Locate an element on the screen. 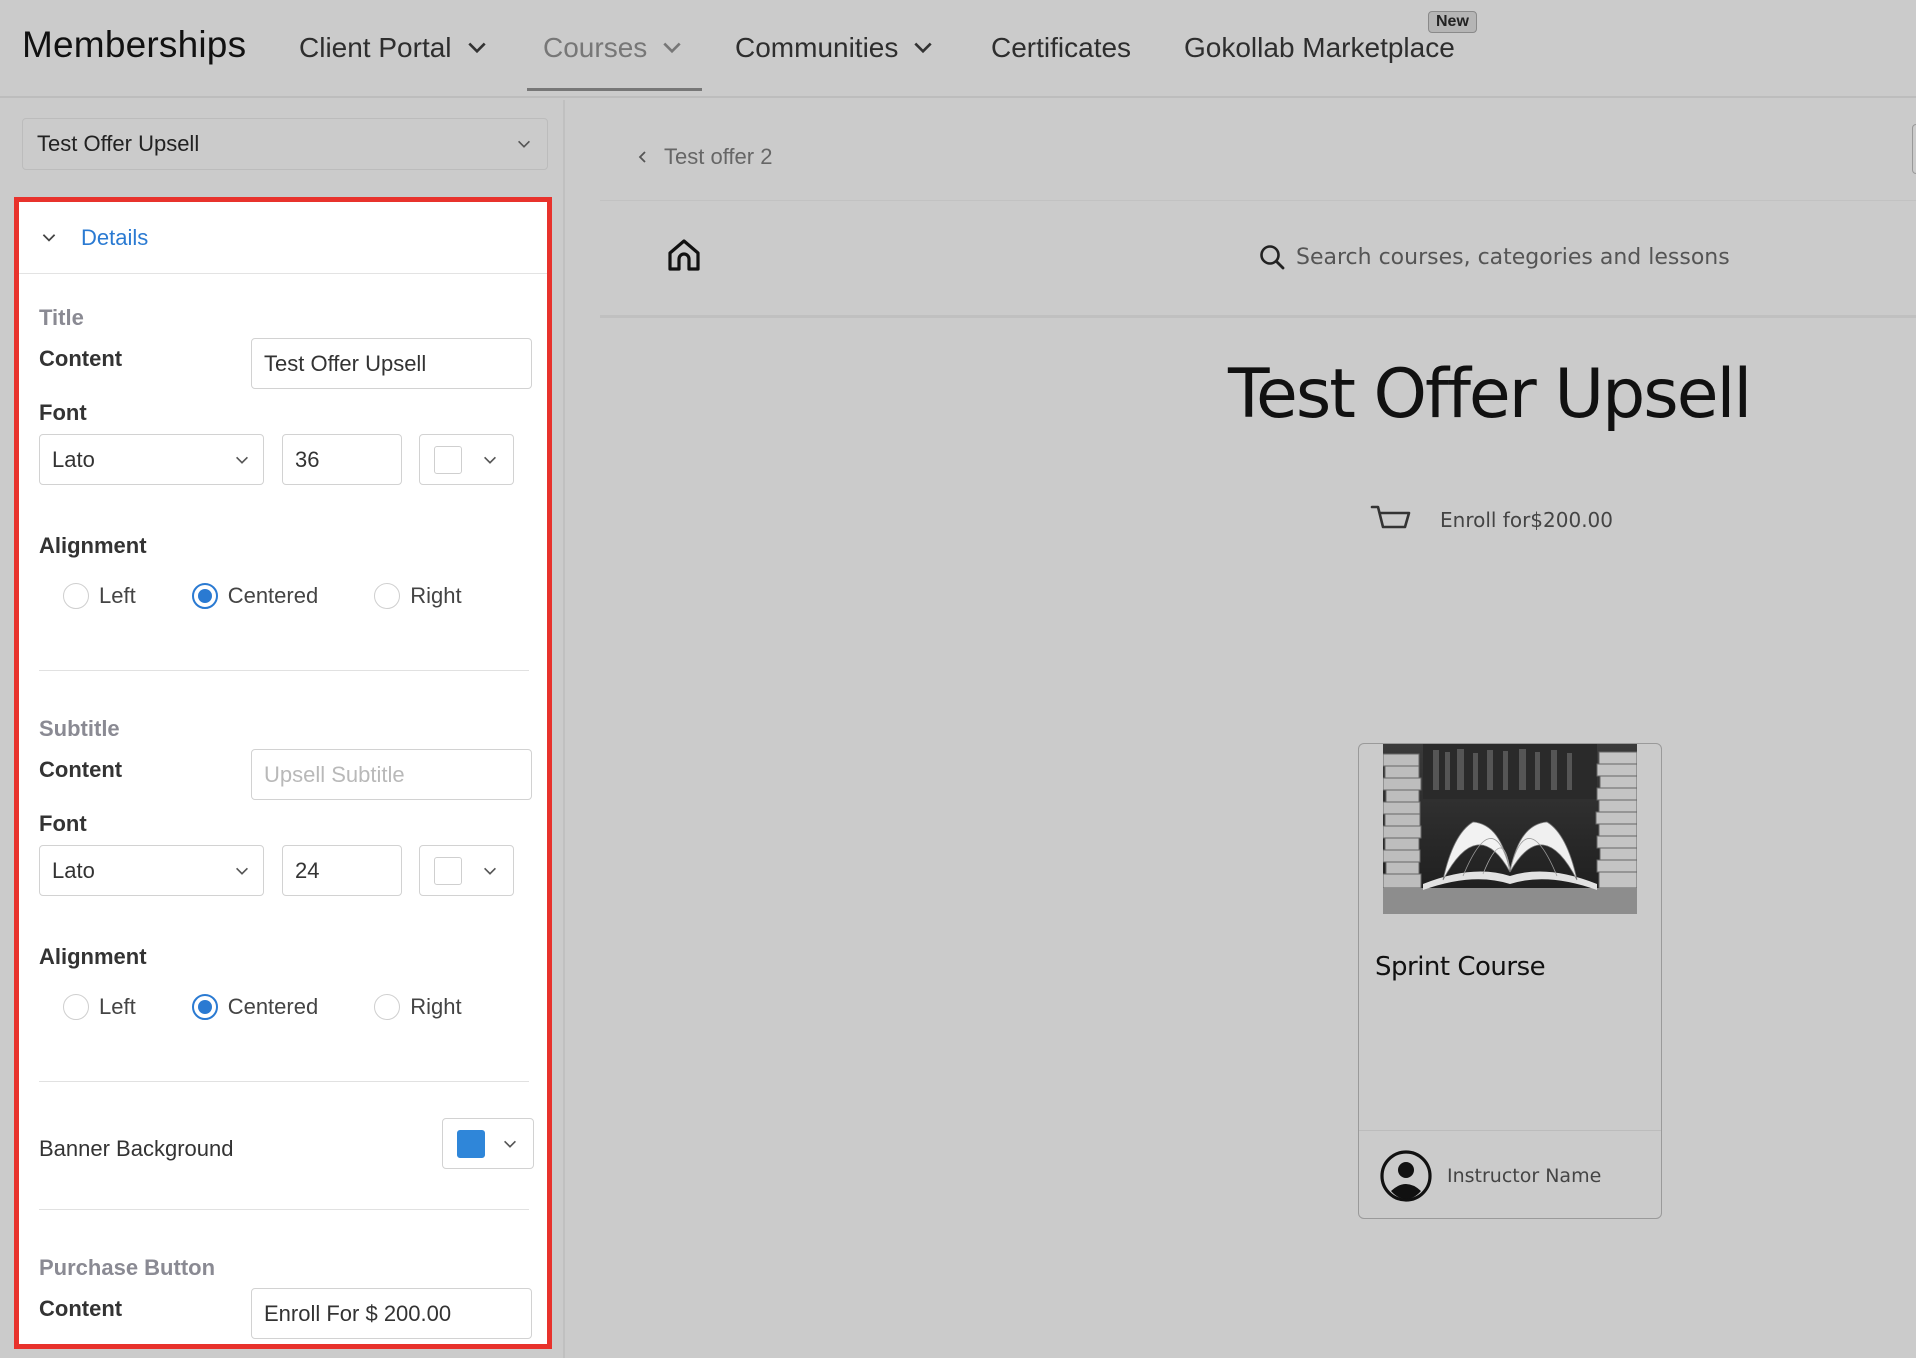 The height and width of the screenshot is (1358, 1916). nav-gokollab-marketplace: Gokollab Marketplace is located at coordinates (1319, 48).